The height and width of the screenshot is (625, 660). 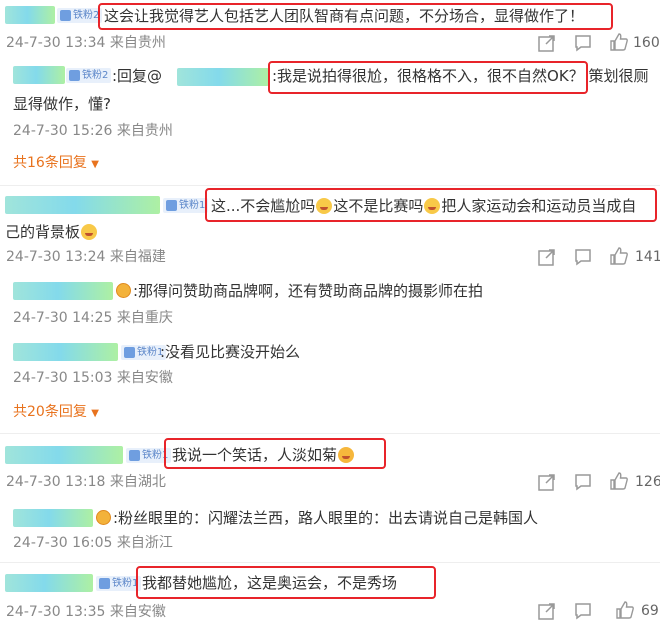 I want to click on like-count: 126, so click(x=647, y=482).